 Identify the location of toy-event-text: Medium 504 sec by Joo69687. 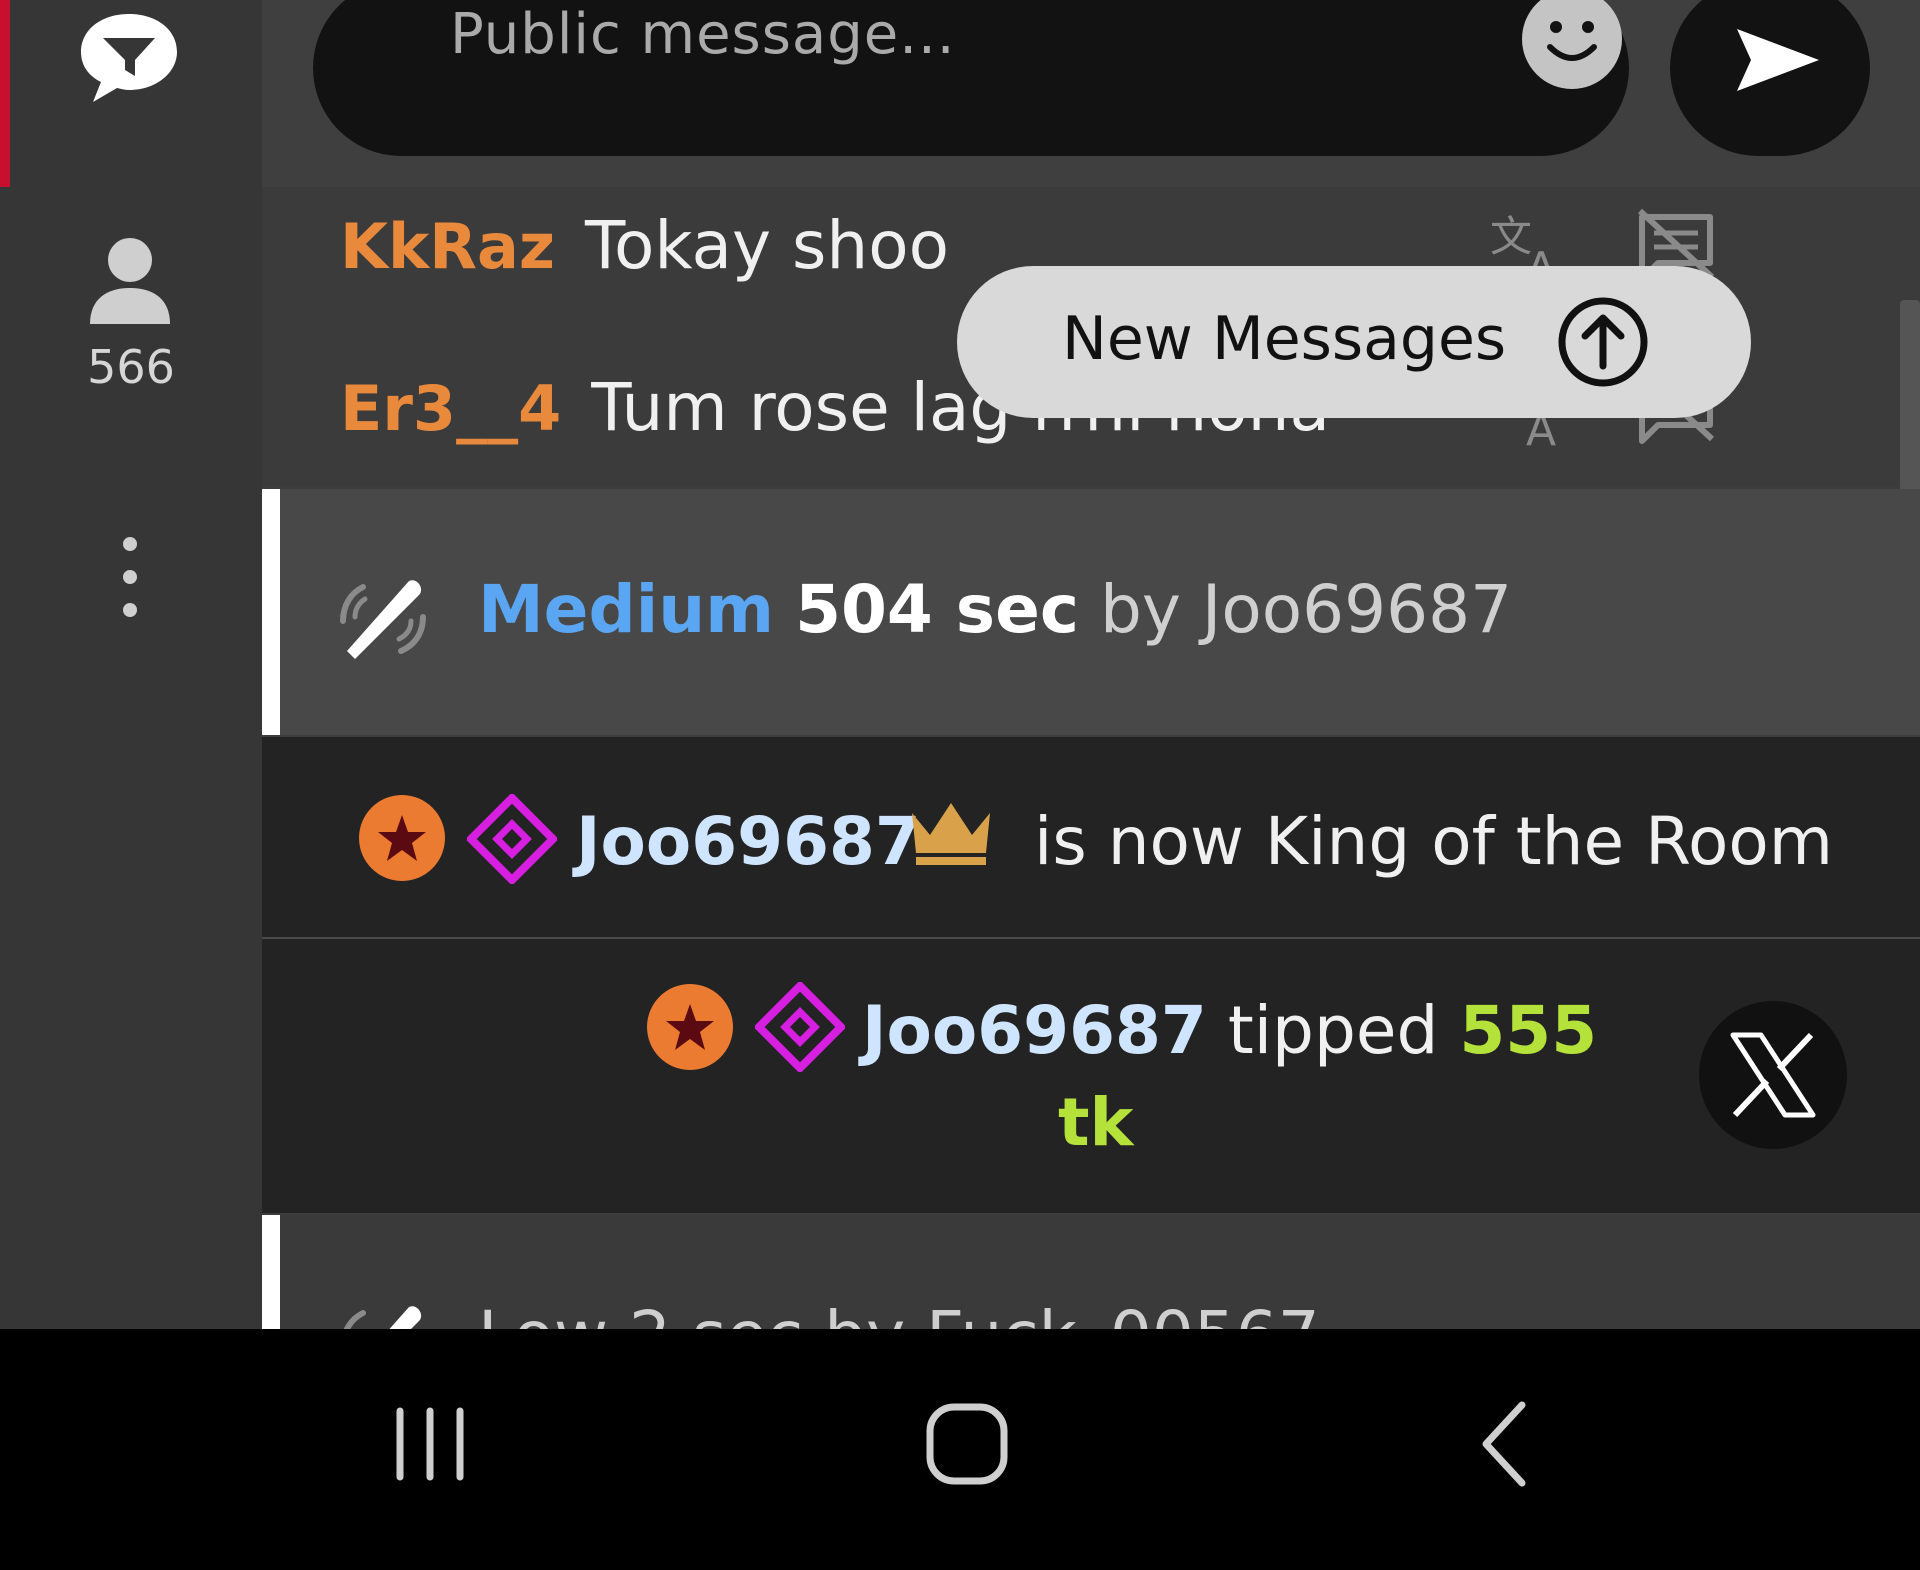
(995, 609).